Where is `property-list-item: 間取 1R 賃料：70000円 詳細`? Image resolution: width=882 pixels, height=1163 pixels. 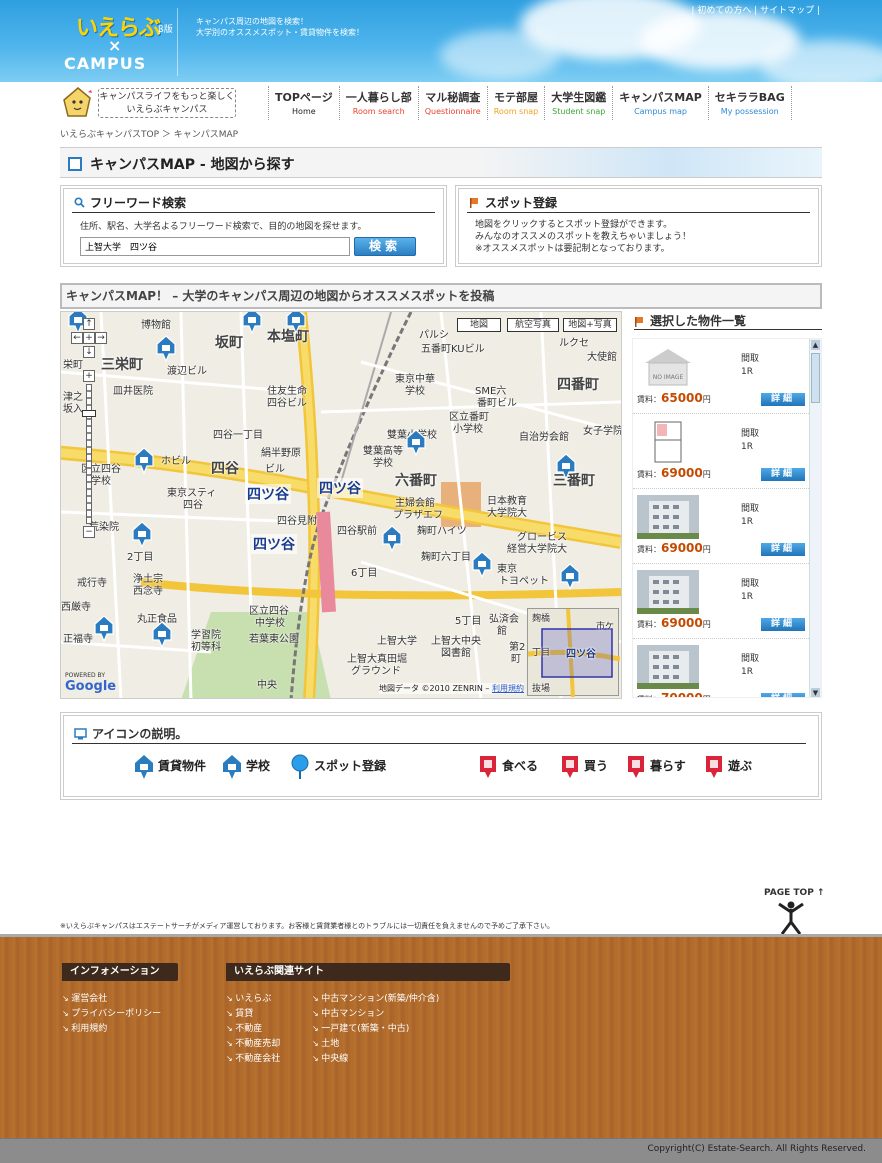 property-list-item: 間取 1R 賃料：70000円 詳細 is located at coordinates (721, 668).